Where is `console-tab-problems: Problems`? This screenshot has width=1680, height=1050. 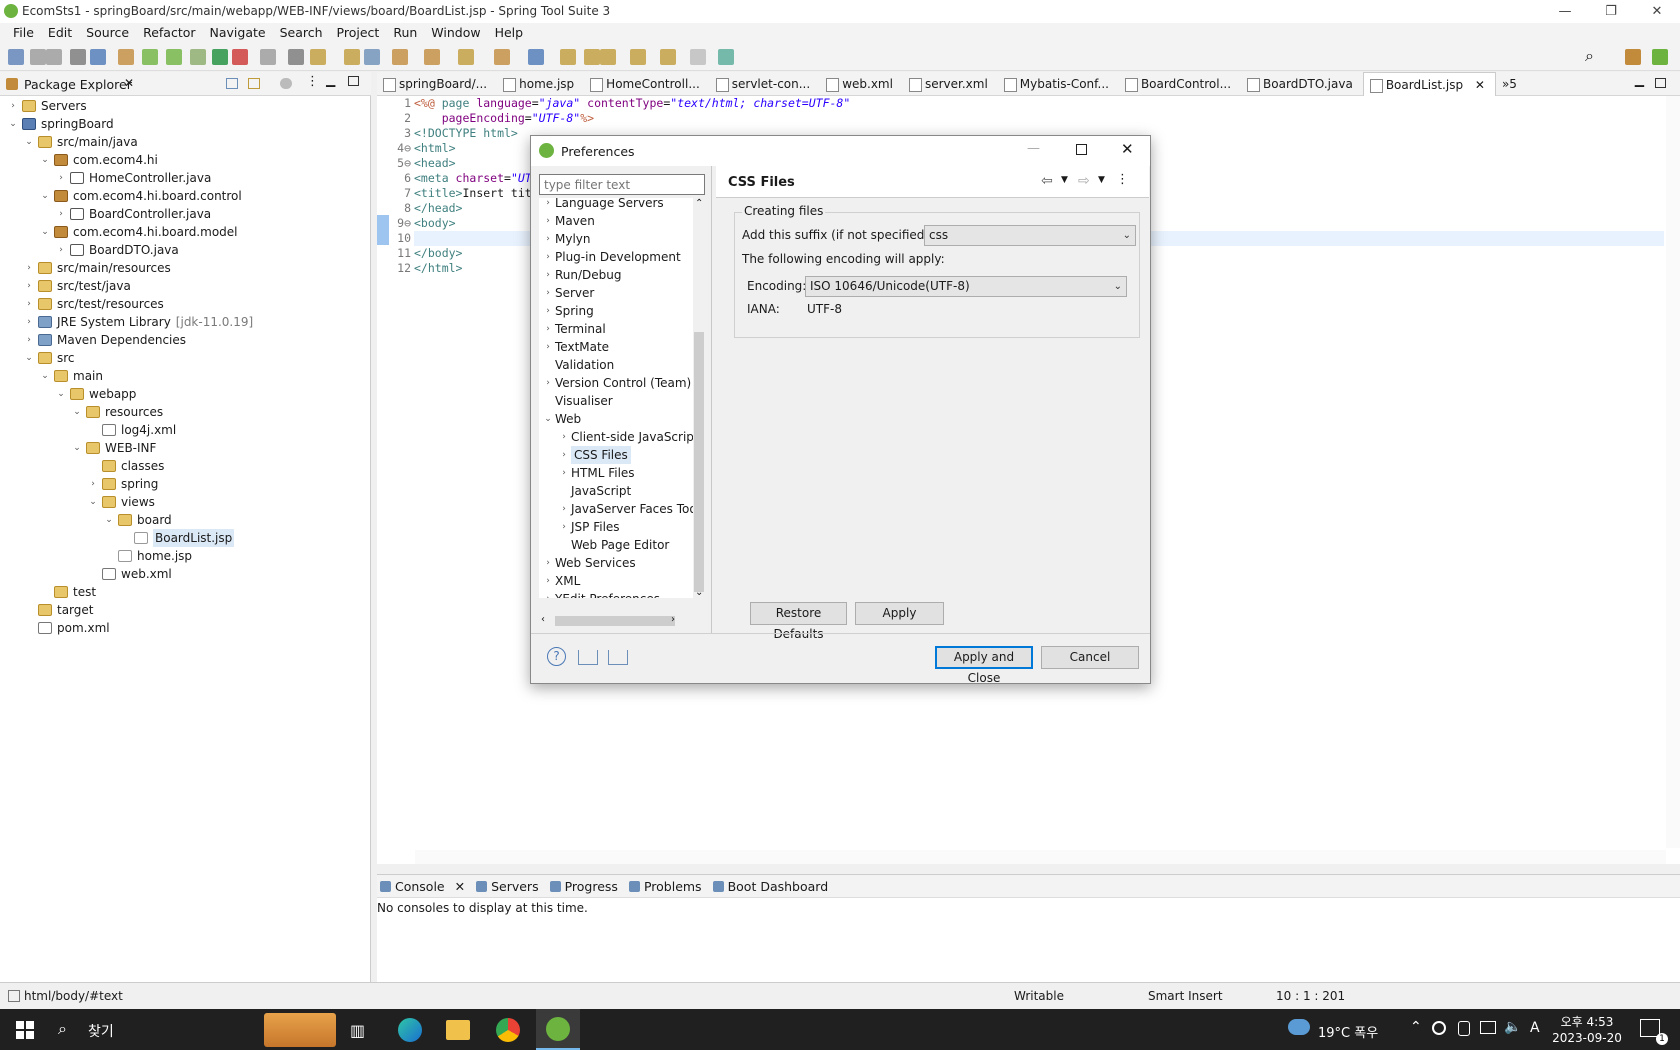
console-tab-problems: Problems is located at coordinates (668, 887).